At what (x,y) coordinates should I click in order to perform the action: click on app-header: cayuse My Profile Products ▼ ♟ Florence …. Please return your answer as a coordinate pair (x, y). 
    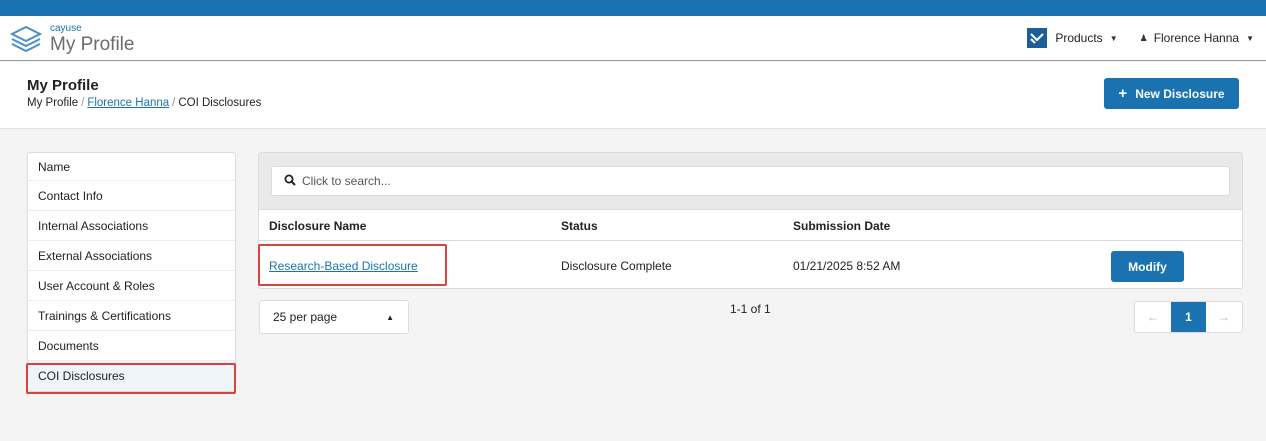
    Looking at the image, I should click on (633, 38).